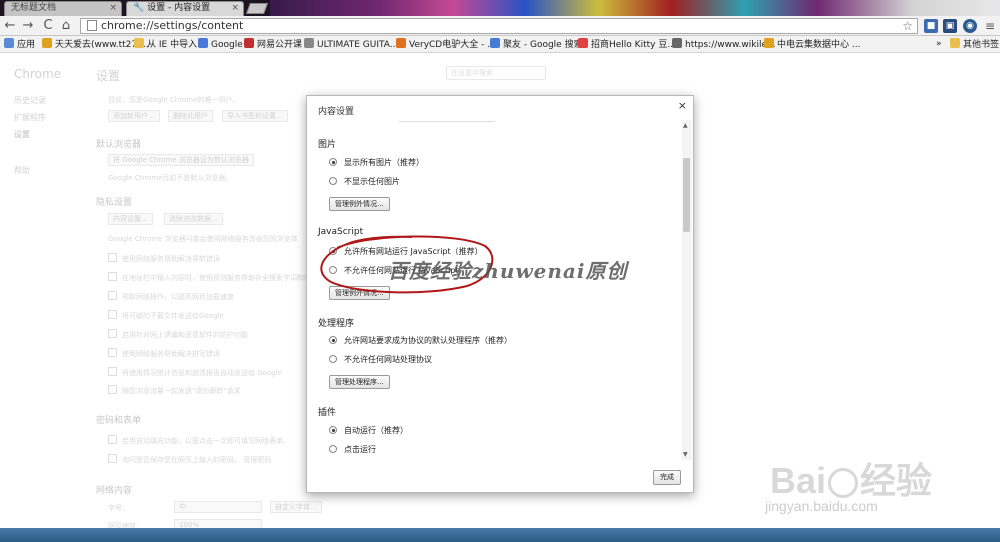  I want to click on plugins-heading: 插件, so click(327, 413).